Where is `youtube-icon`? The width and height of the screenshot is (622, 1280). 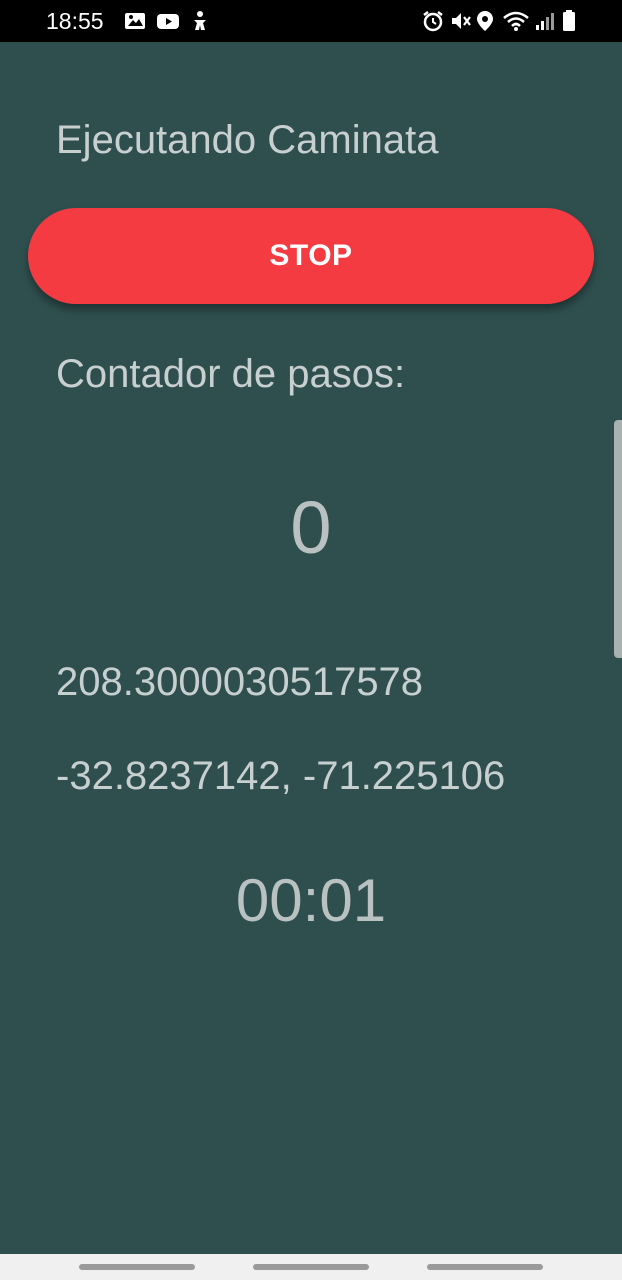 youtube-icon is located at coordinates (167, 21).